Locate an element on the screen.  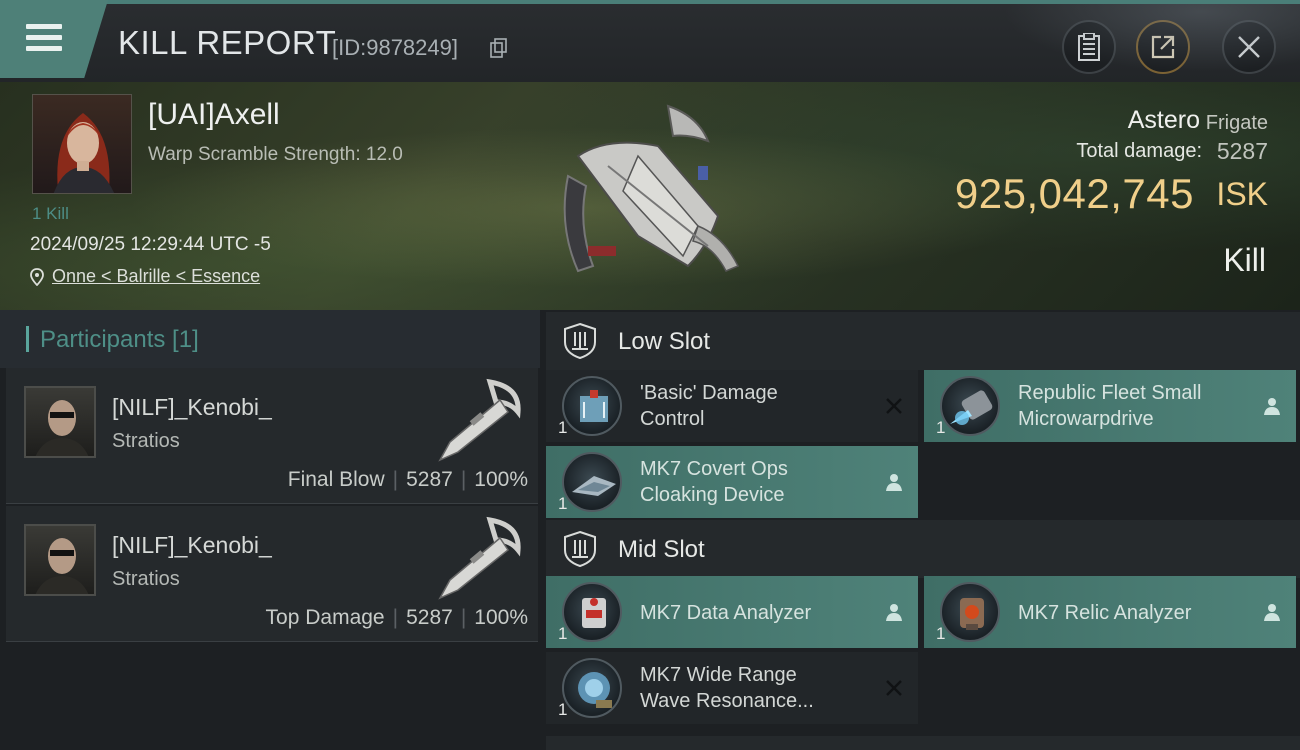
hamburger-icon is located at coordinates (44, 38).